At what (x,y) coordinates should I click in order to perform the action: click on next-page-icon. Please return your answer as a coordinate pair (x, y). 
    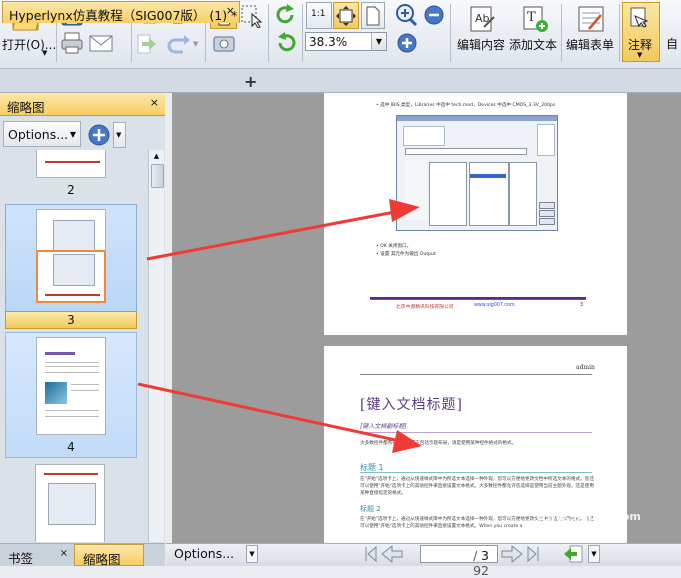
    Looking at the image, I should click on (512, 554).